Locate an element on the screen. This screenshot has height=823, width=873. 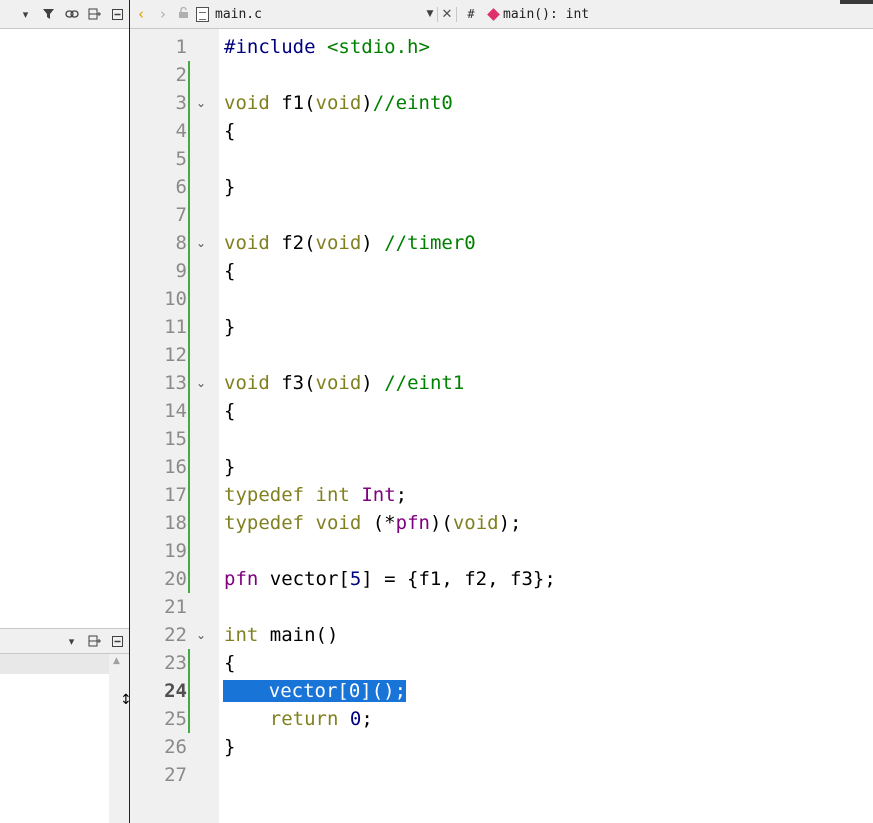
code-line: 15 is located at coordinates (501, 439).